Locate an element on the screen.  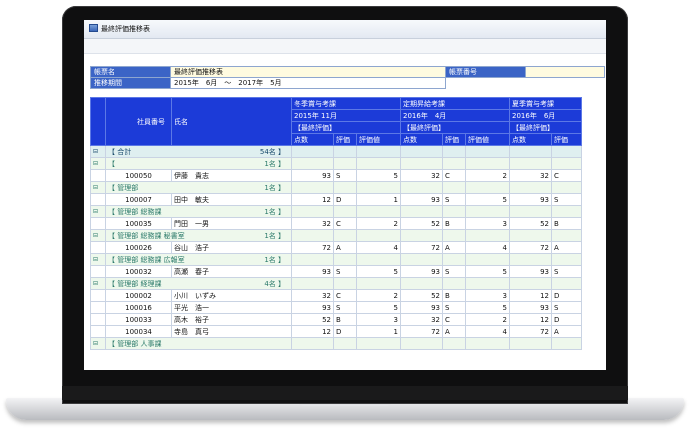
group-label-cell: 【 管理部 総務課 1名 】 is located at coordinates (198, 211).